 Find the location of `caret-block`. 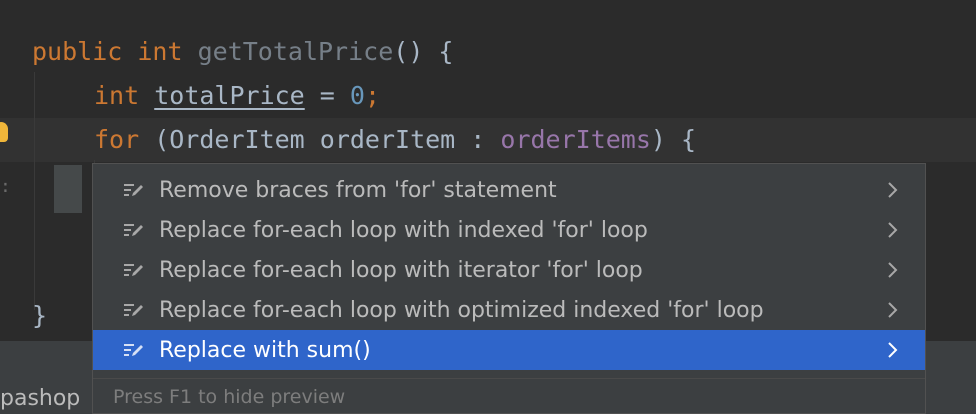

caret-block is located at coordinates (68, 189).